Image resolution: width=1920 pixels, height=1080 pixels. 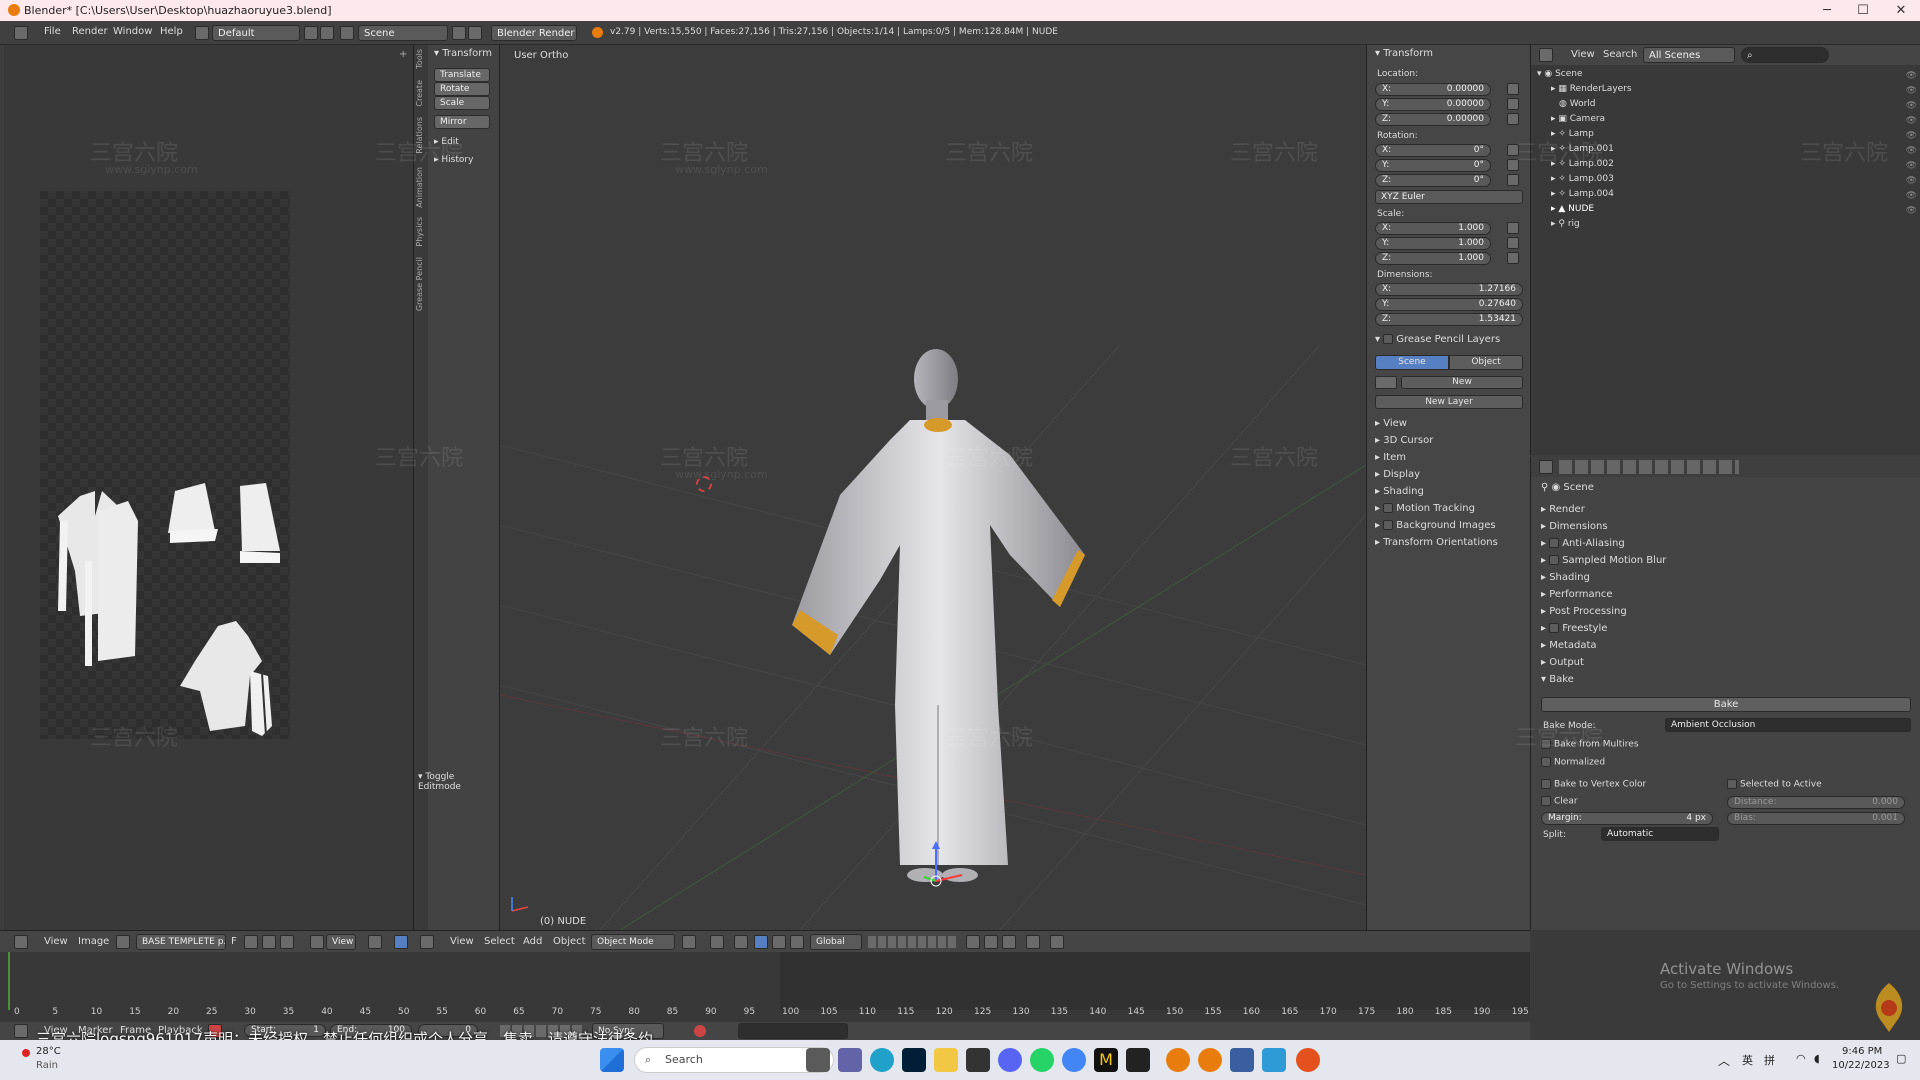 What do you see at coordinates (1726, 645) in the screenshot?
I see `metadata-section: ▸ Metadata` at bounding box center [1726, 645].